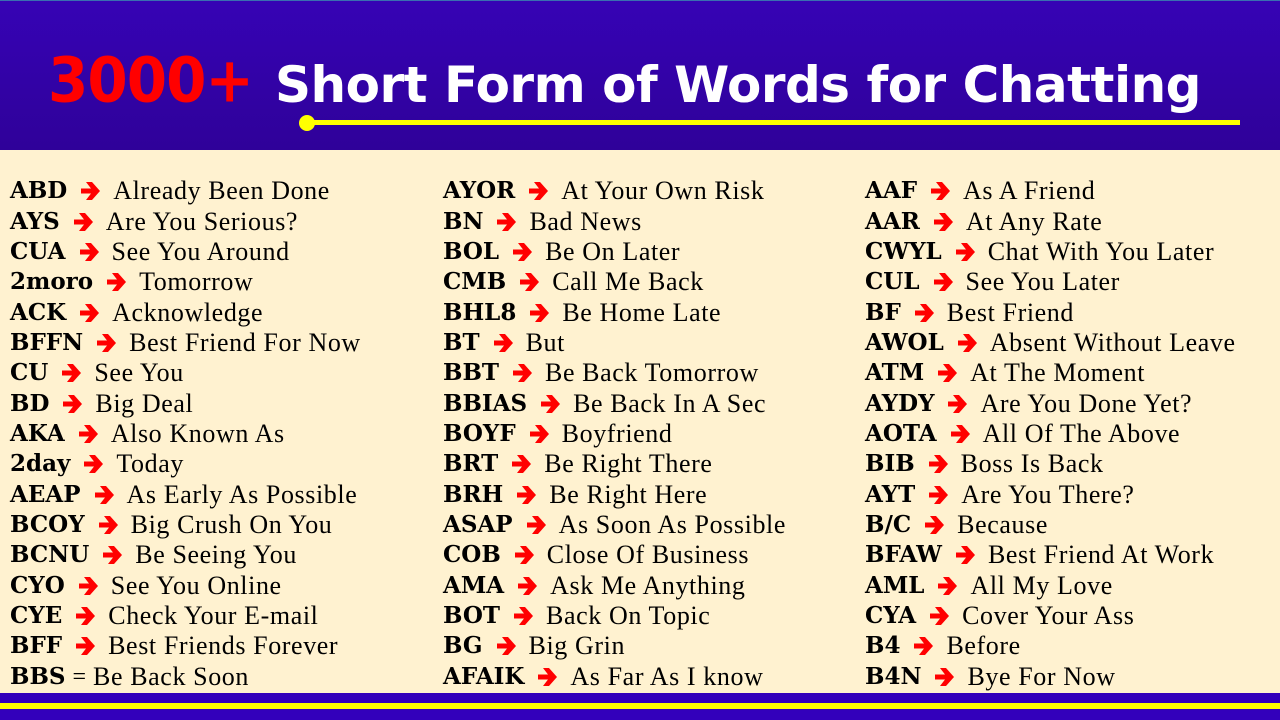 The width and height of the screenshot is (1280, 720). What do you see at coordinates (903, 251) in the screenshot?
I see `abbreviation: CWYL` at bounding box center [903, 251].